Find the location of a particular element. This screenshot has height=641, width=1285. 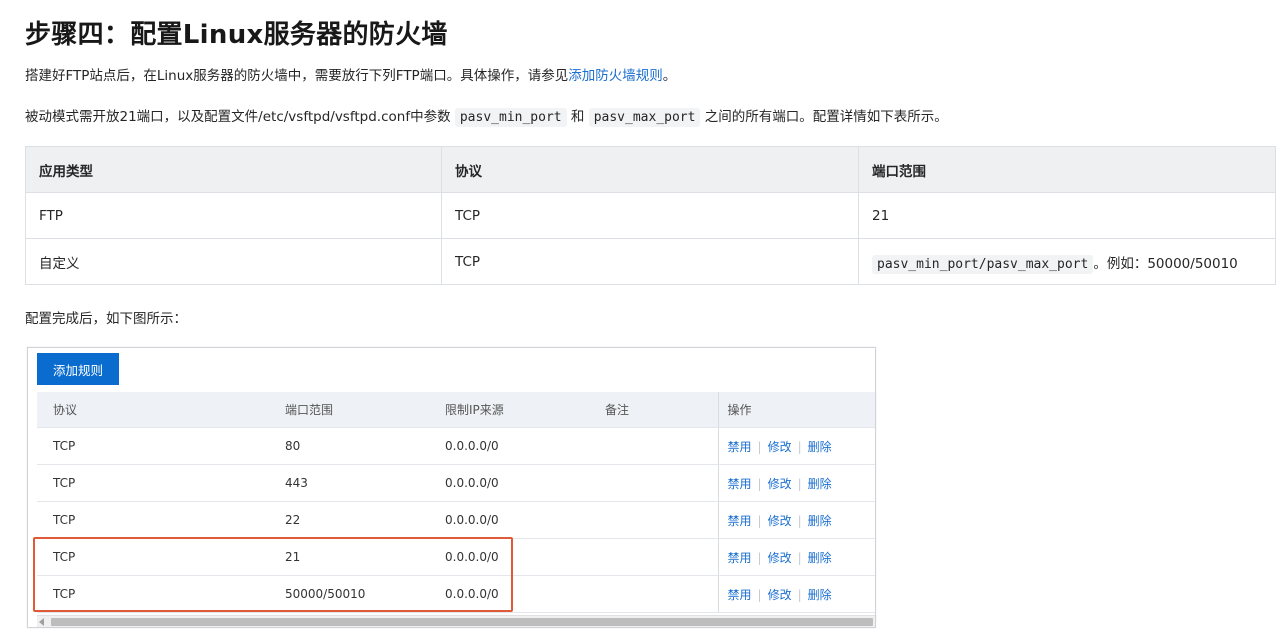

horizontal-scrollbar is located at coordinates (456, 621).